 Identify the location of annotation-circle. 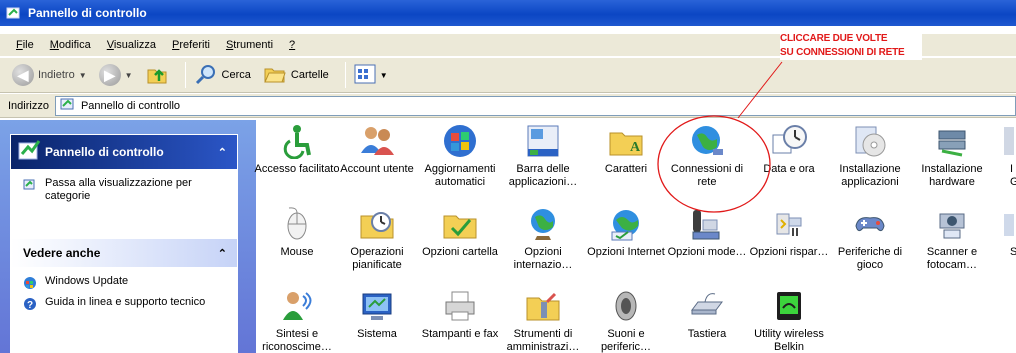
(714, 164).